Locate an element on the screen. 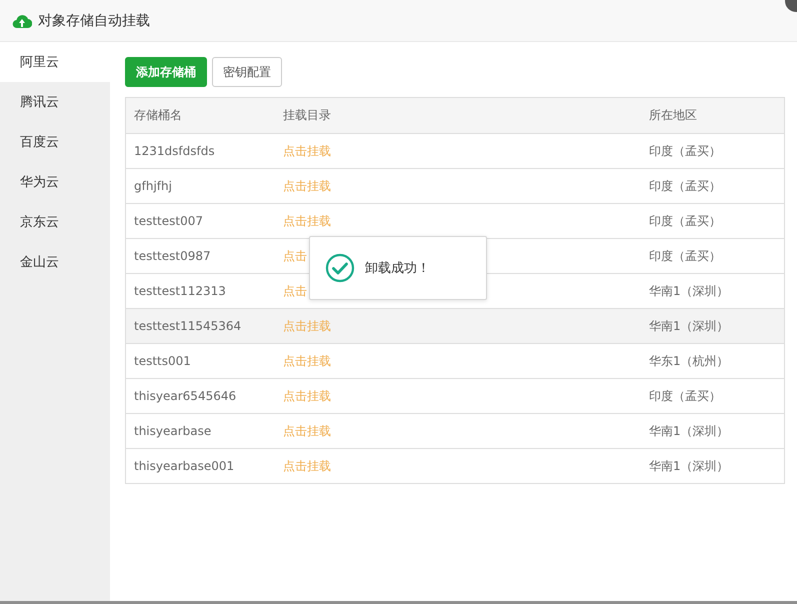 This screenshot has height=604, width=797. sidebar-item: 金山云 is located at coordinates (55, 262).